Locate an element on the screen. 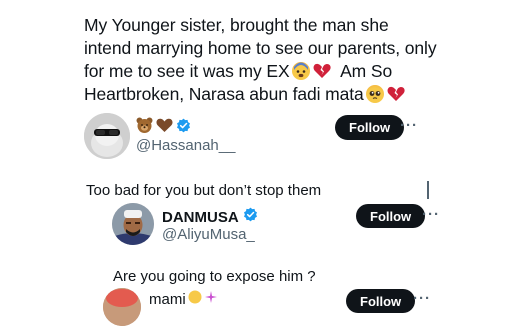 The height and width of the screenshot is (326, 520). author-badges is located at coordinates (163, 127).